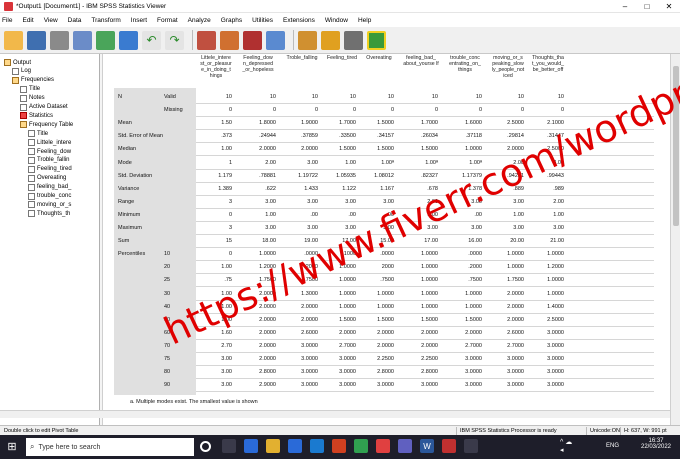  I want to click on close-icon: ✕, so click(669, 6).